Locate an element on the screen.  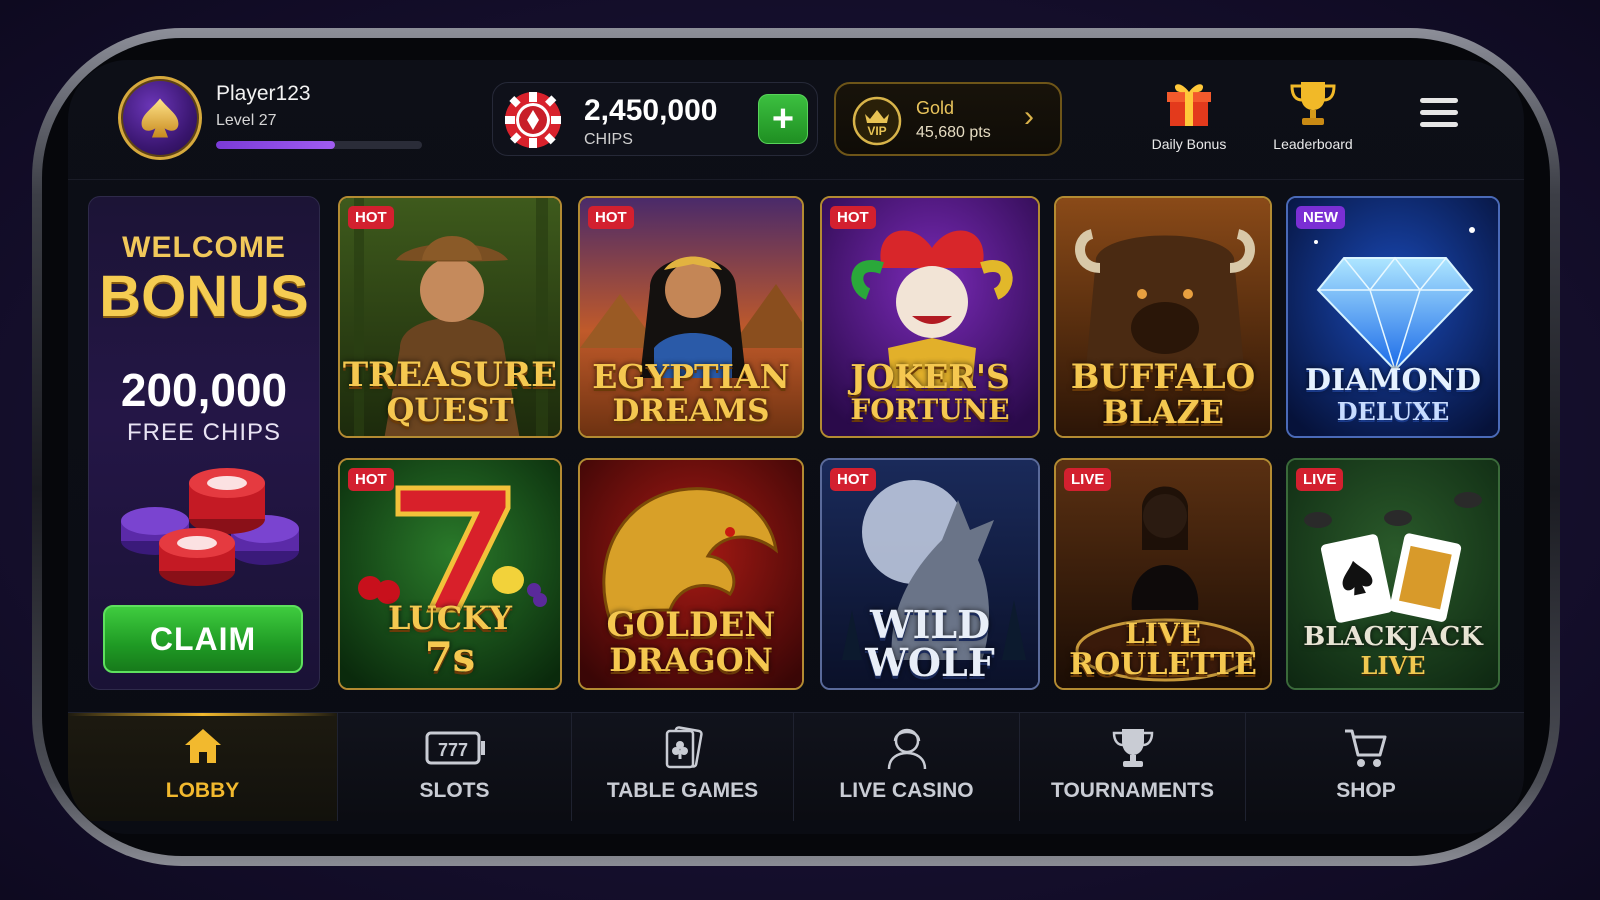
game-title: DIAMOND is located at coordinates (1393, 380).